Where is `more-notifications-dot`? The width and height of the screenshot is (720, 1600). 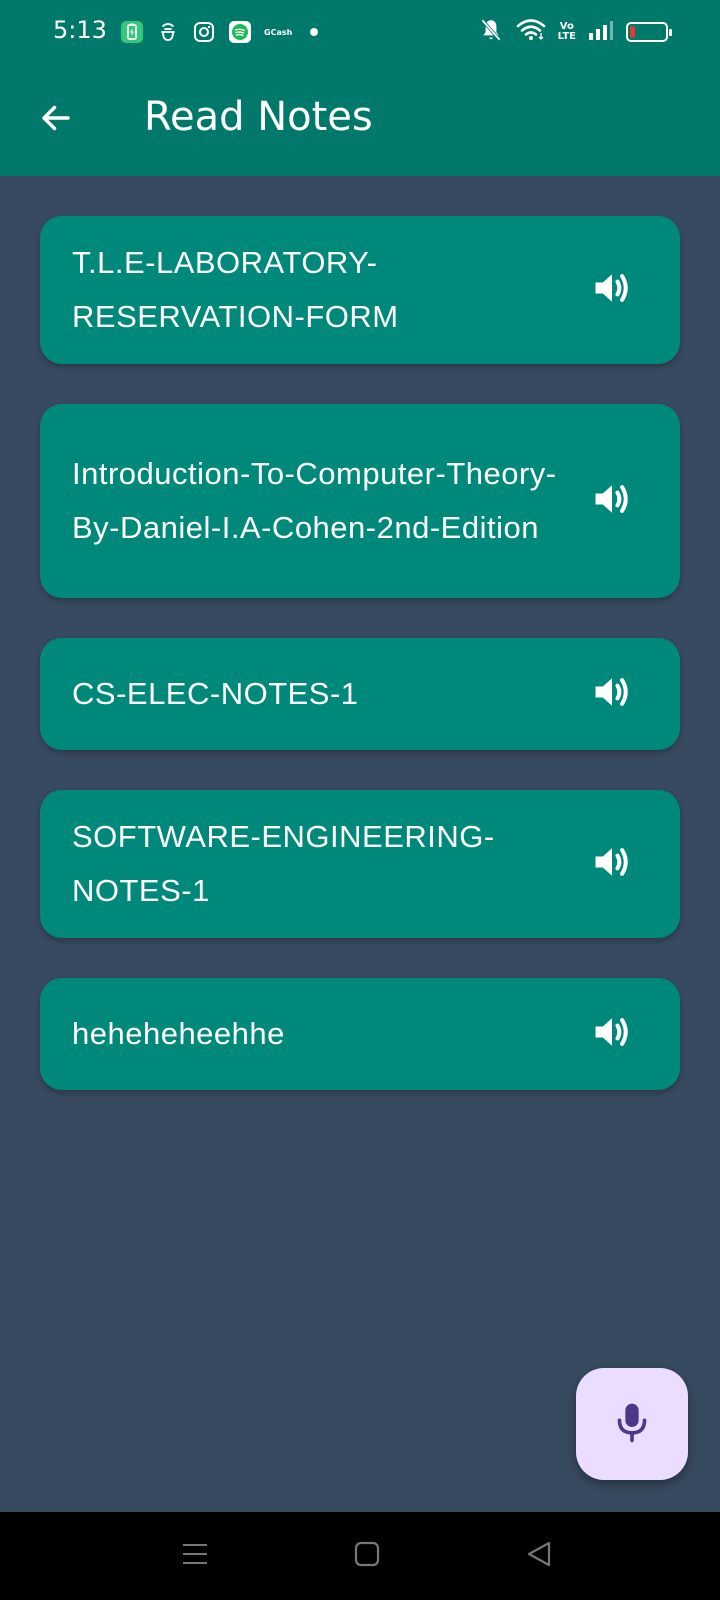
more-notifications-dot is located at coordinates (314, 32).